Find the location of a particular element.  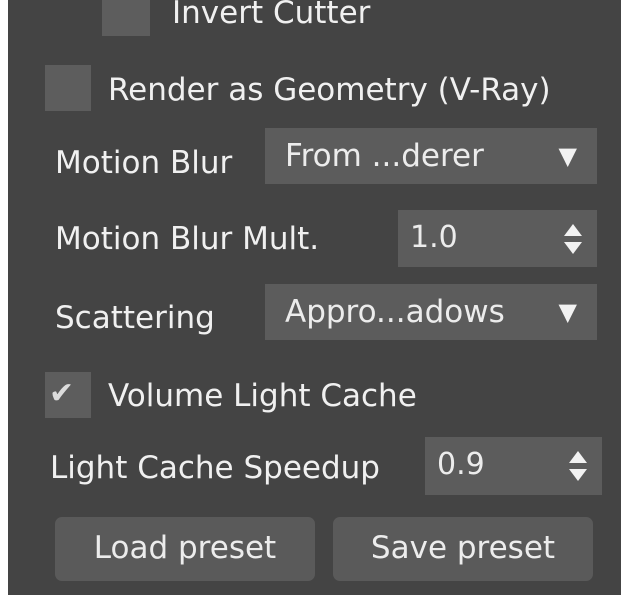

render-as-geometry-label: Render as Geometry (V-Ray) is located at coordinates (329, 90).